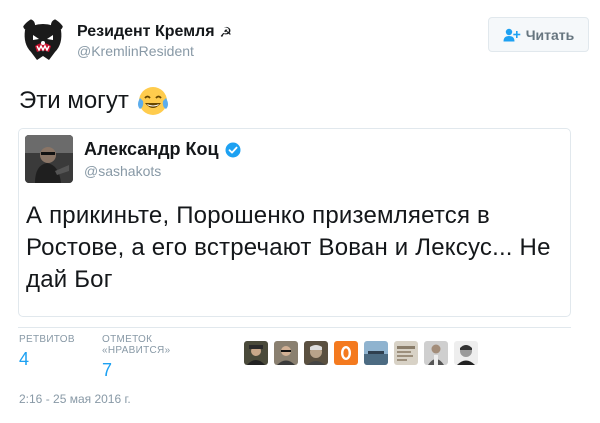 The image size is (600, 423). Describe the element at coordinates (162, 149) in the screenshot. I see `quoted-author-name: Александр Коц` at that location.